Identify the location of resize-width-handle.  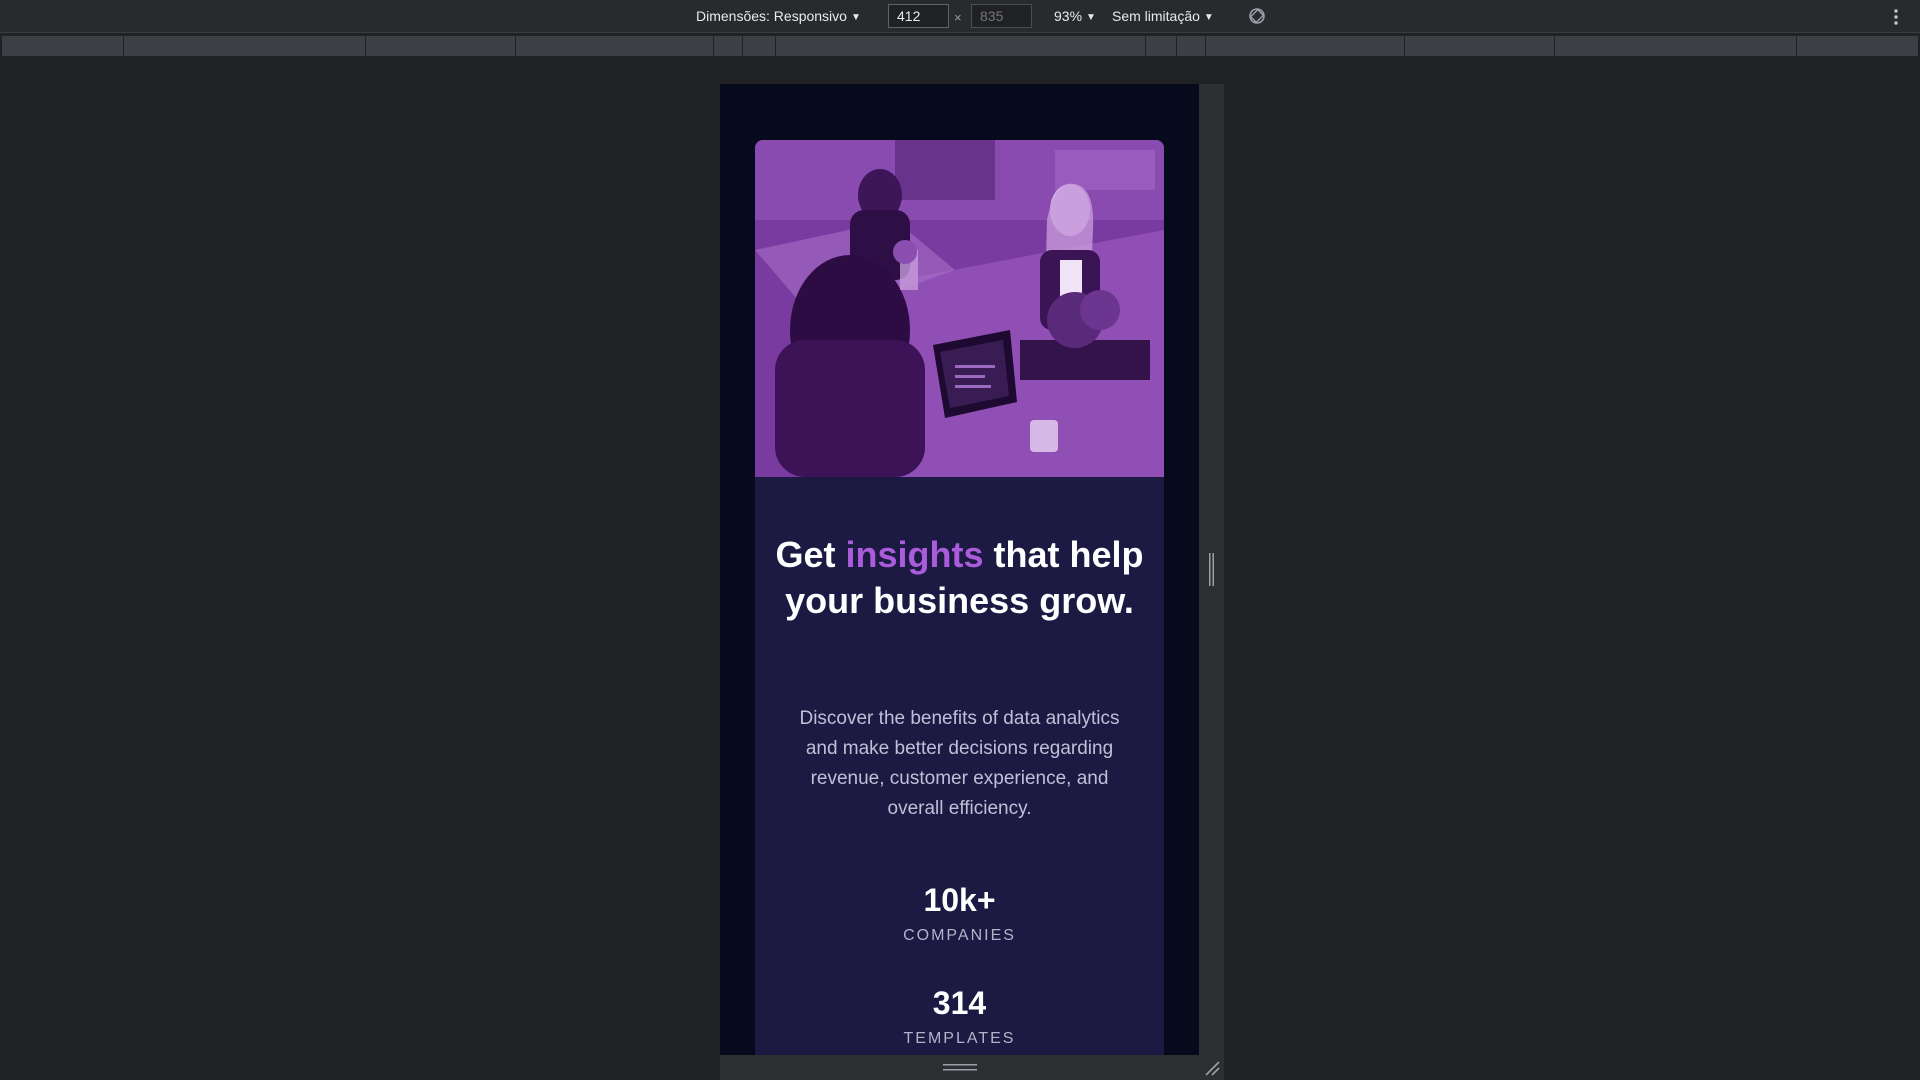
(1211, 569).